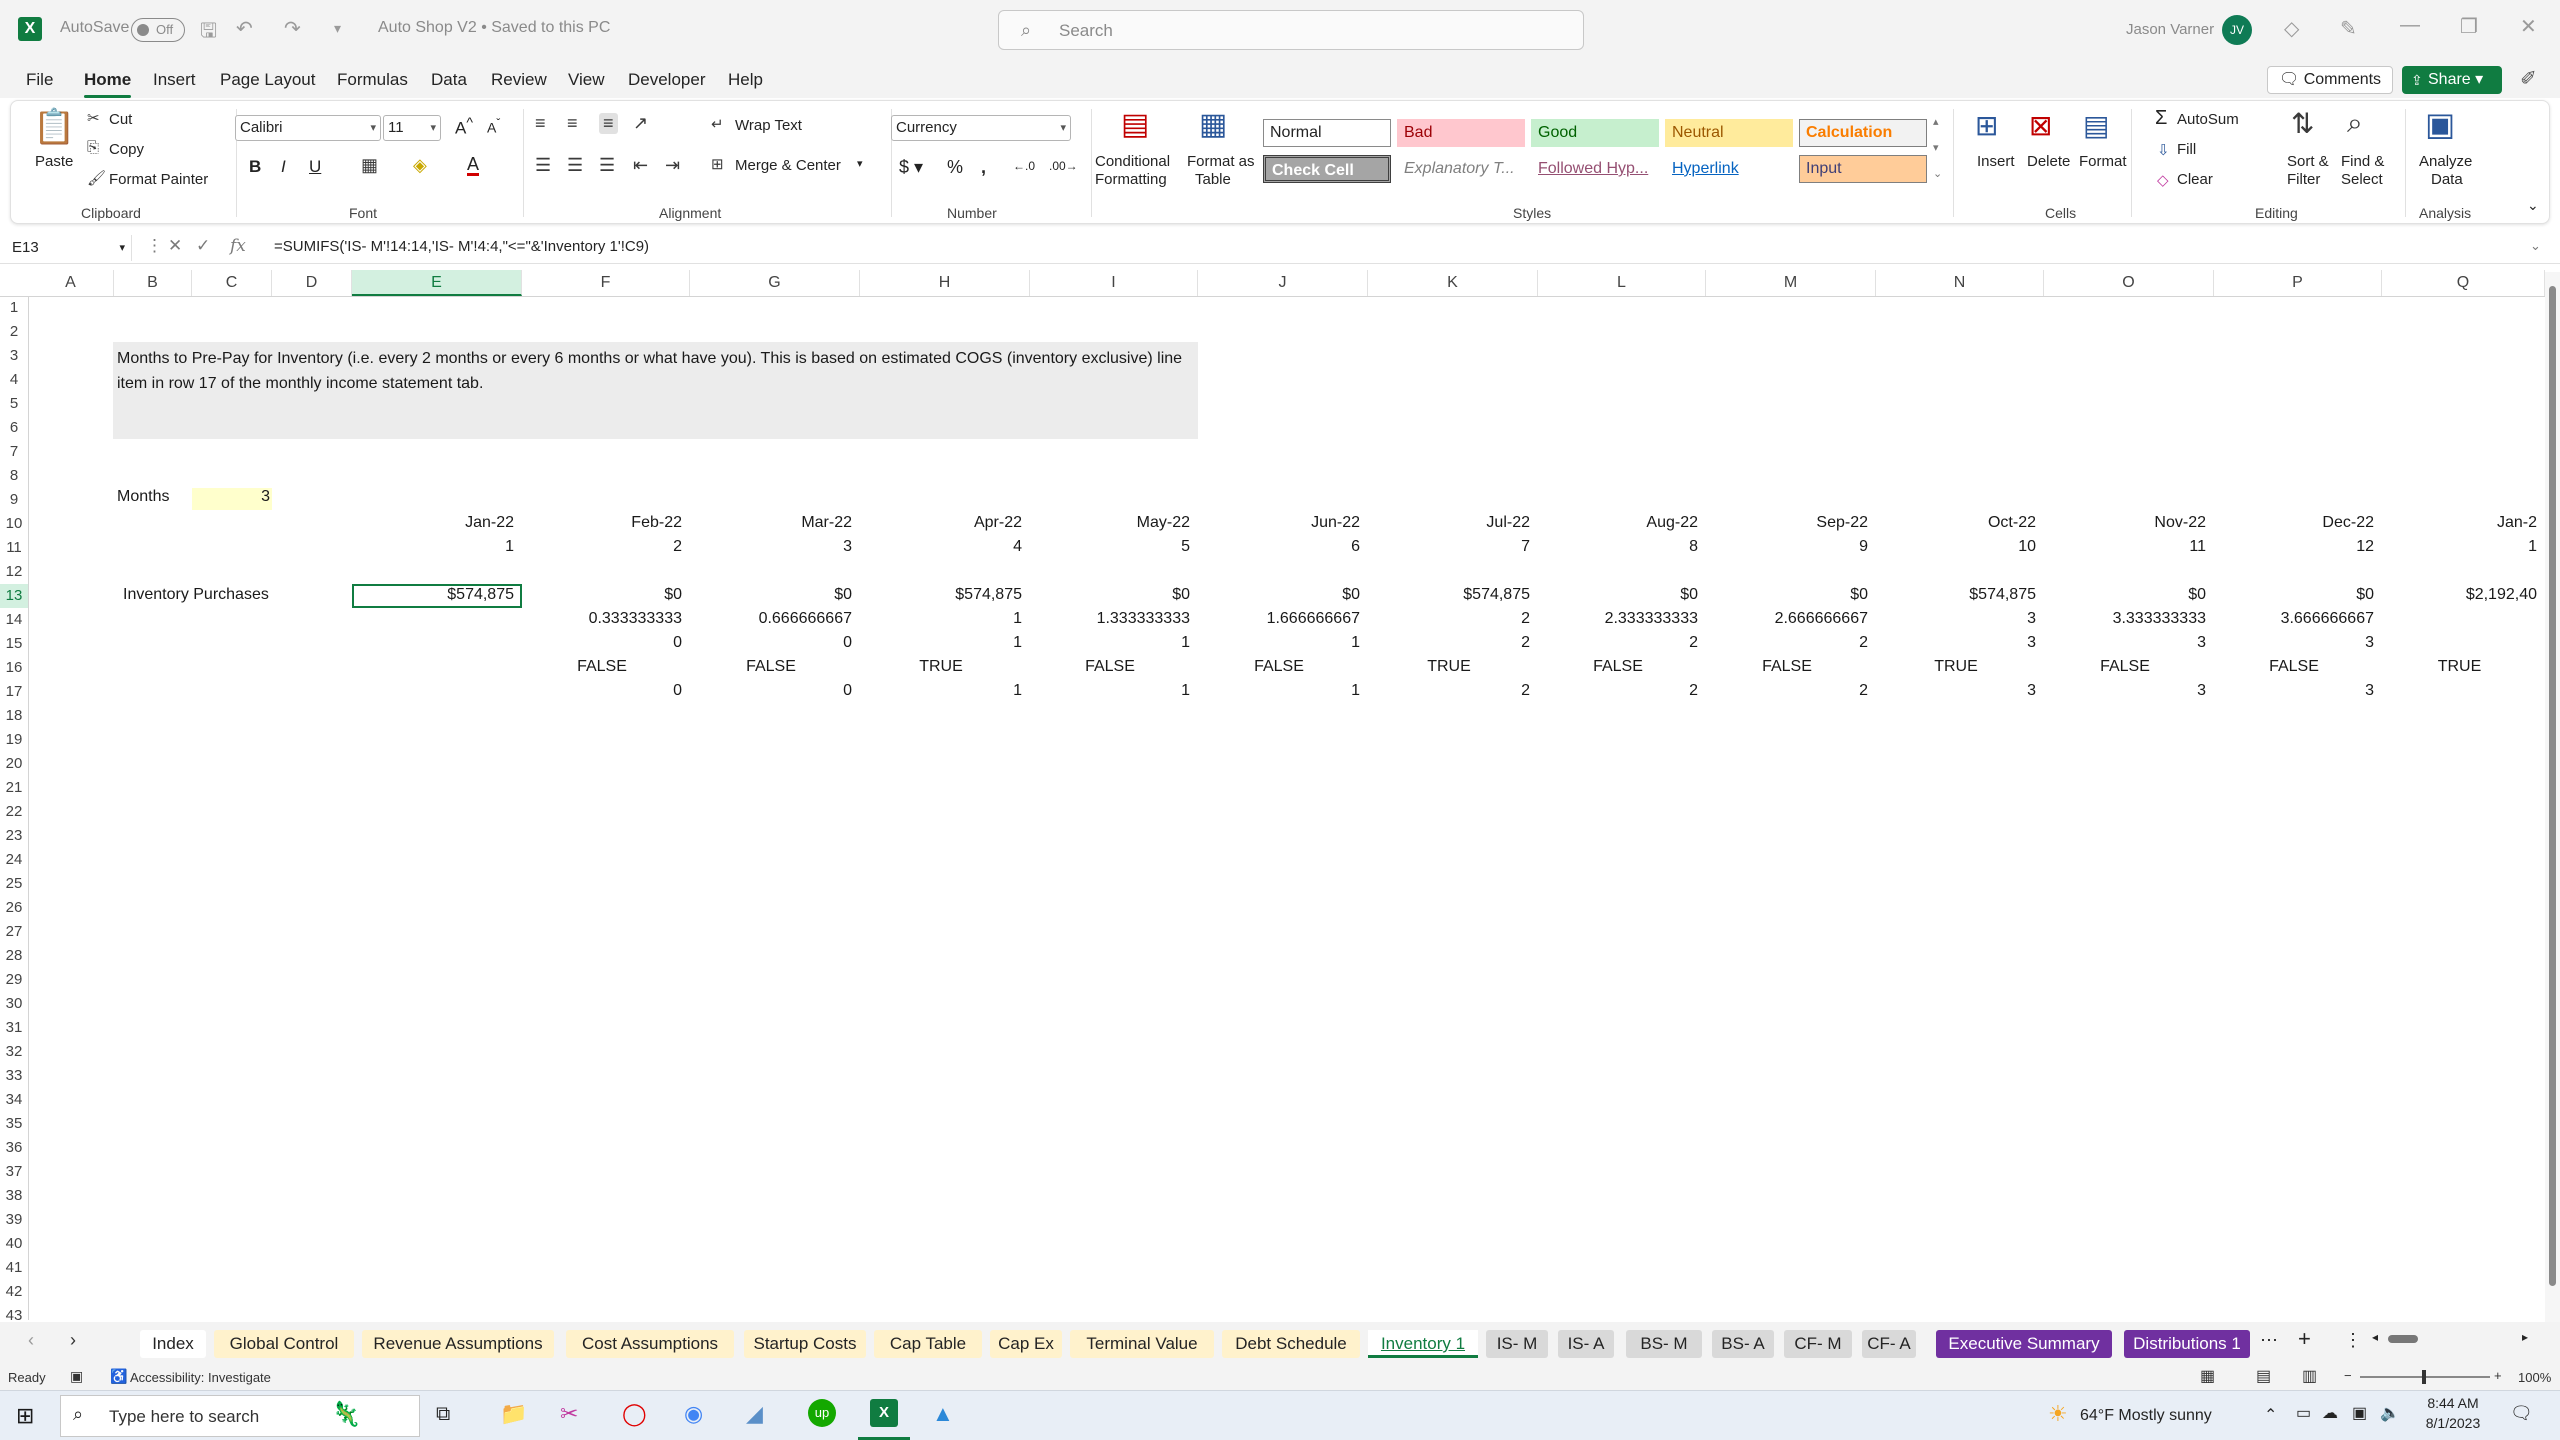  I want to click on cell-m15: 2, so click(1787, 643).